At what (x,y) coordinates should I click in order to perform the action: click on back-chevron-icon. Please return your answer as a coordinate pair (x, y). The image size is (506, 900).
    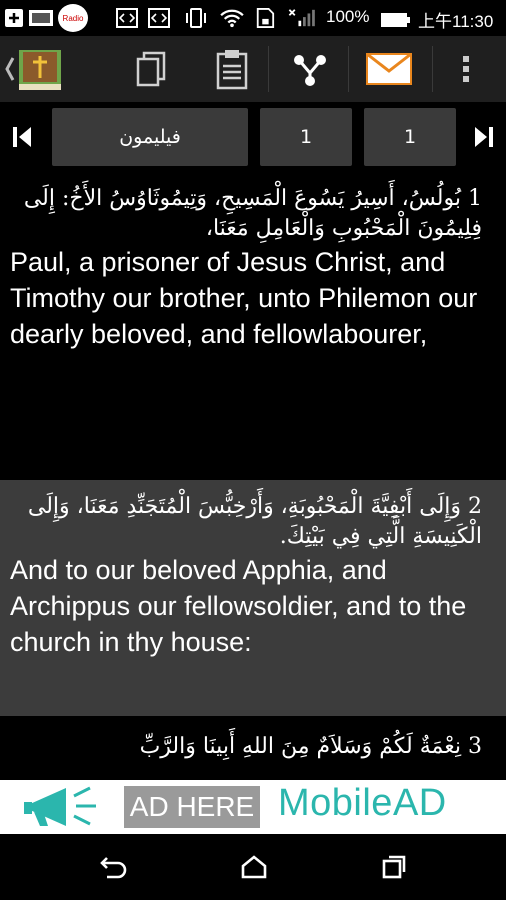
    Looking at the image, I should click on (10, 69).